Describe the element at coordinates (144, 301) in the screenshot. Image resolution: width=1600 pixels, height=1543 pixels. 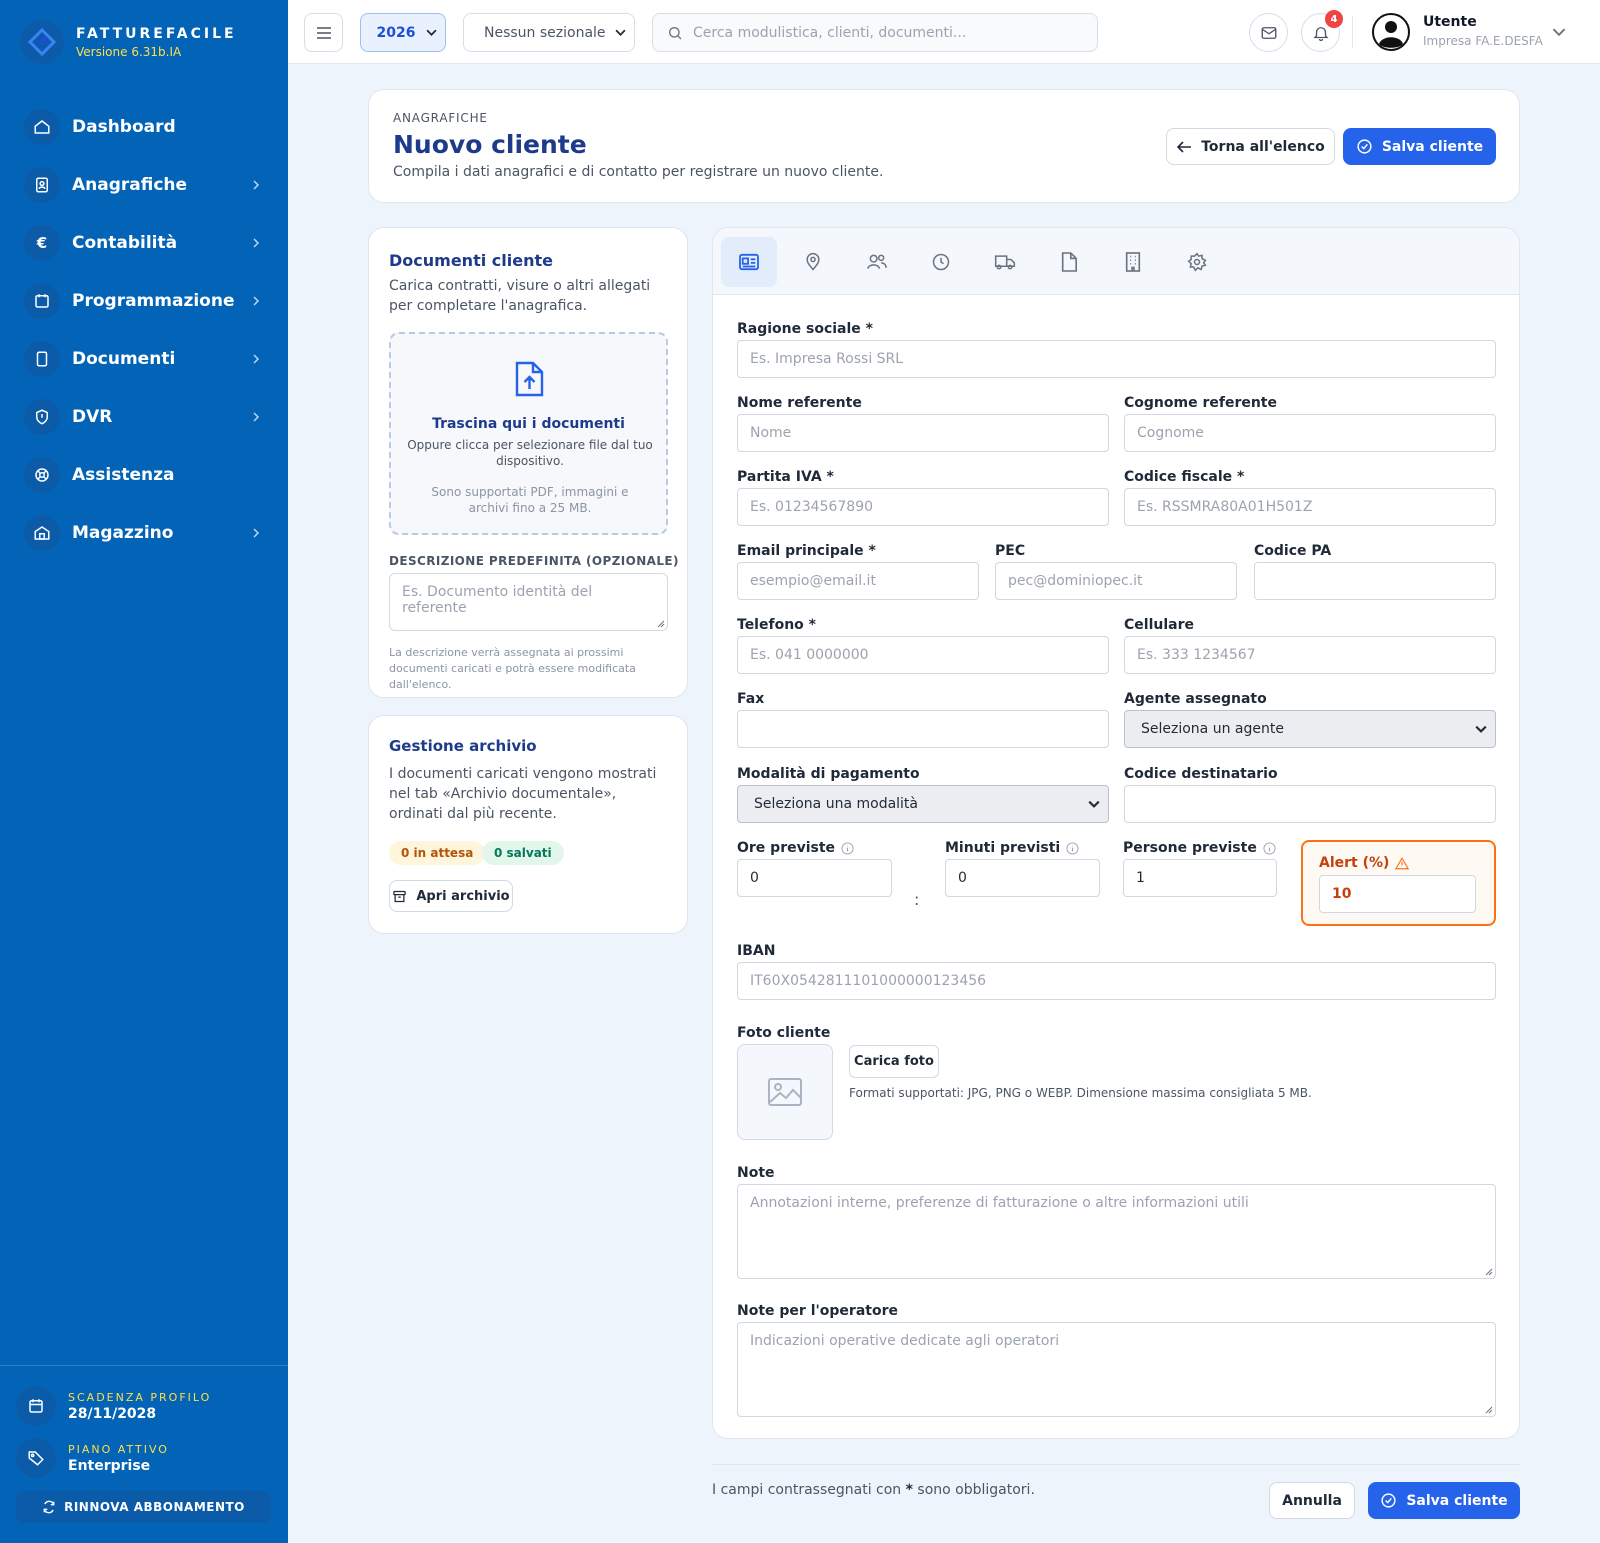
I see `sidebar-item-programmazione: Programmazione` at that location.